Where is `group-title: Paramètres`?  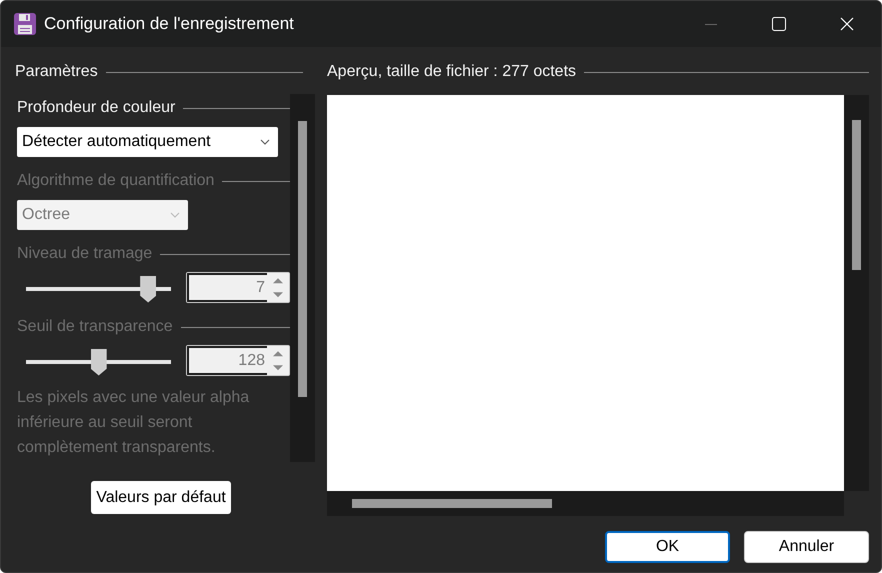
group-title: Paramètres is located at coordinates (56, 72).